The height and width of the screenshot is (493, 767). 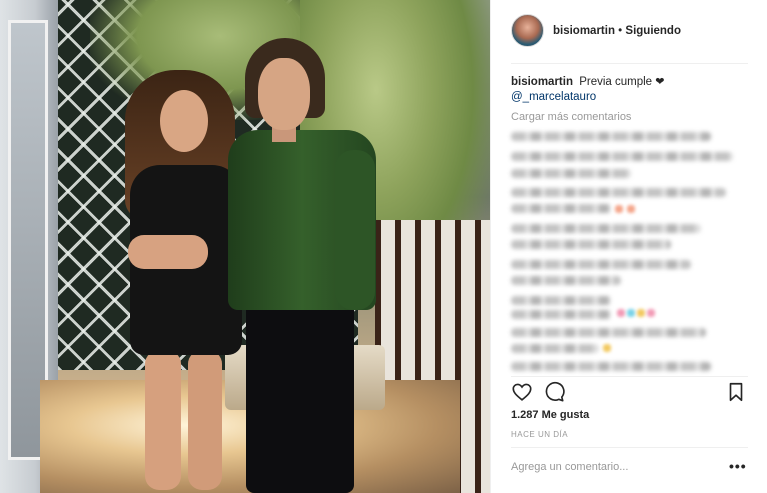 What do you see at coordinates (184, 121) in the screenshot?
I see `woman-face` at bounding box center [184, 121].